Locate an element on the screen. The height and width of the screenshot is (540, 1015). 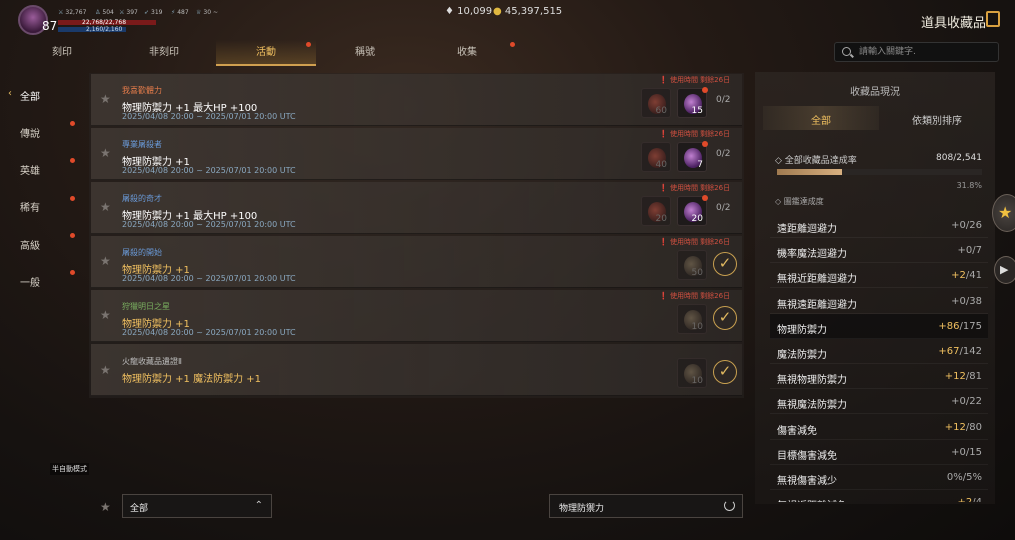
item-name: 屠殺的開始 is located at coordinates (142, 252).